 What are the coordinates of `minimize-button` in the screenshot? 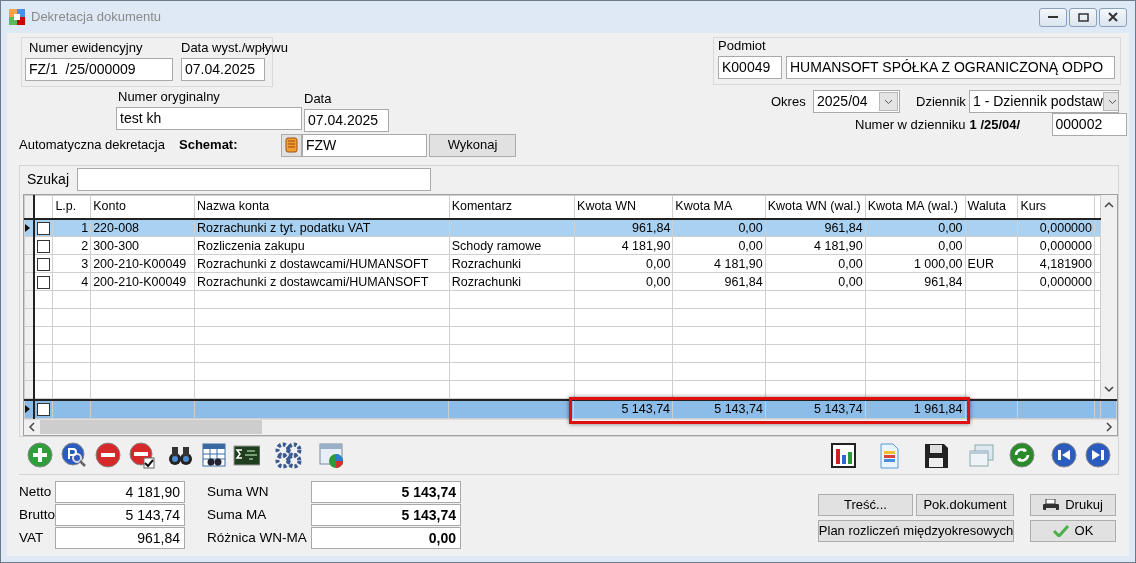 It's located at (1053, 17).